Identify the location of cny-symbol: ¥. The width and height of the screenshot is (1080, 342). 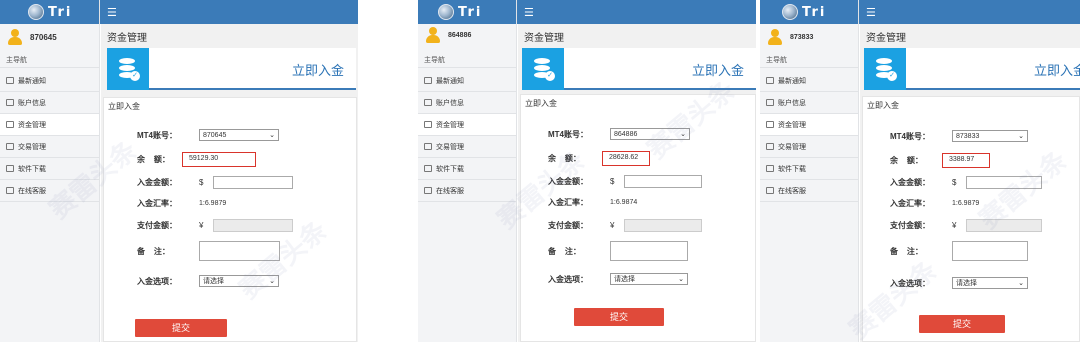
(612, 225).